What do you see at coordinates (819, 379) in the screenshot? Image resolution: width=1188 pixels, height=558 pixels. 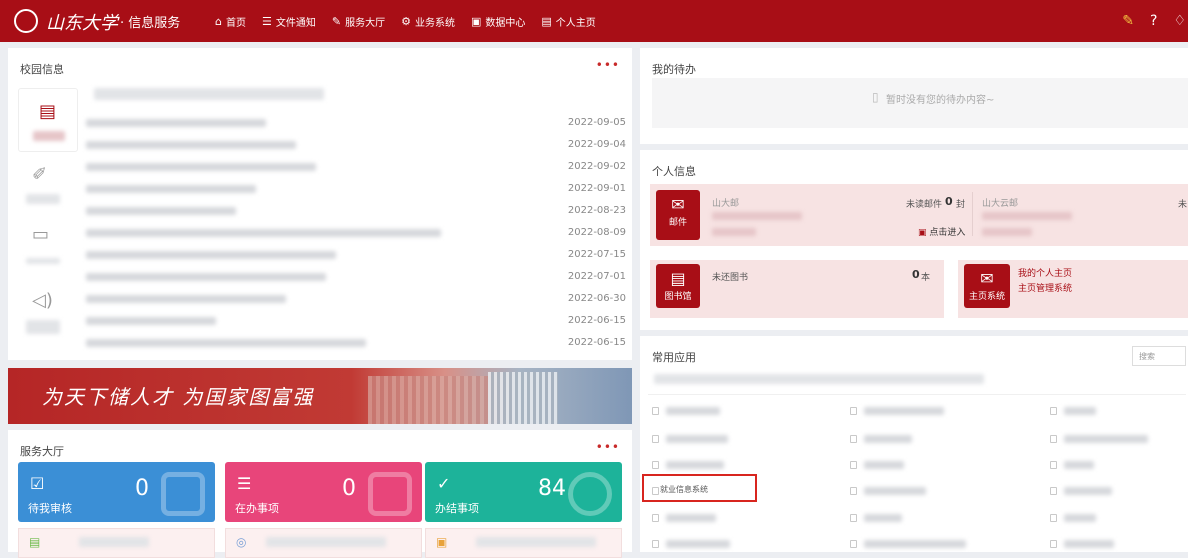 I see `app-category-tabs` at bounding box center [819, 379].